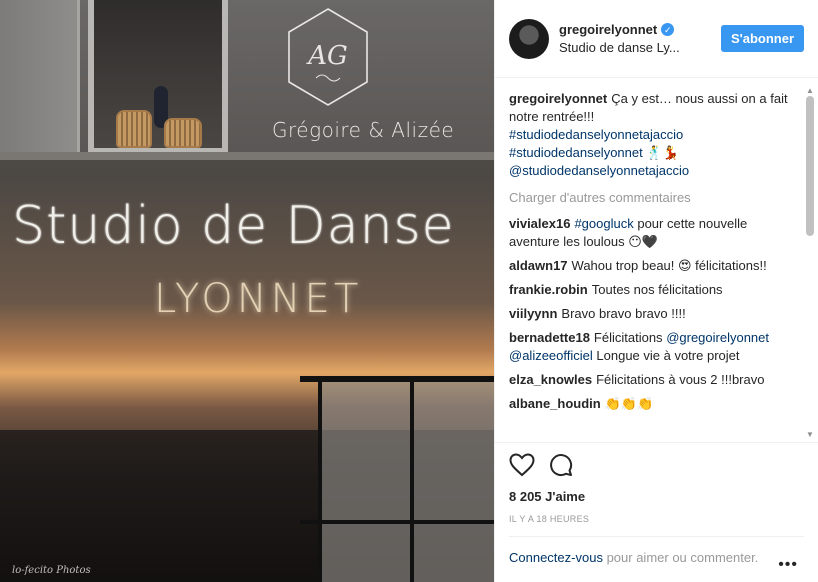  I want to click on comment-username: viilyynn, so click(533, 313).